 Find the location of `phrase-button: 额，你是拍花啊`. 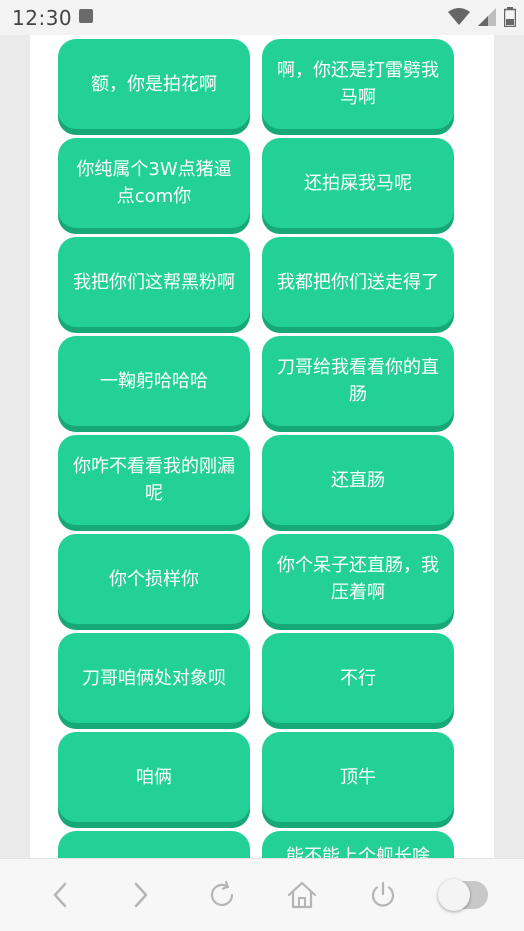

phrase-button: 额，你是拍花啊 is located at coordinates (154, 84).